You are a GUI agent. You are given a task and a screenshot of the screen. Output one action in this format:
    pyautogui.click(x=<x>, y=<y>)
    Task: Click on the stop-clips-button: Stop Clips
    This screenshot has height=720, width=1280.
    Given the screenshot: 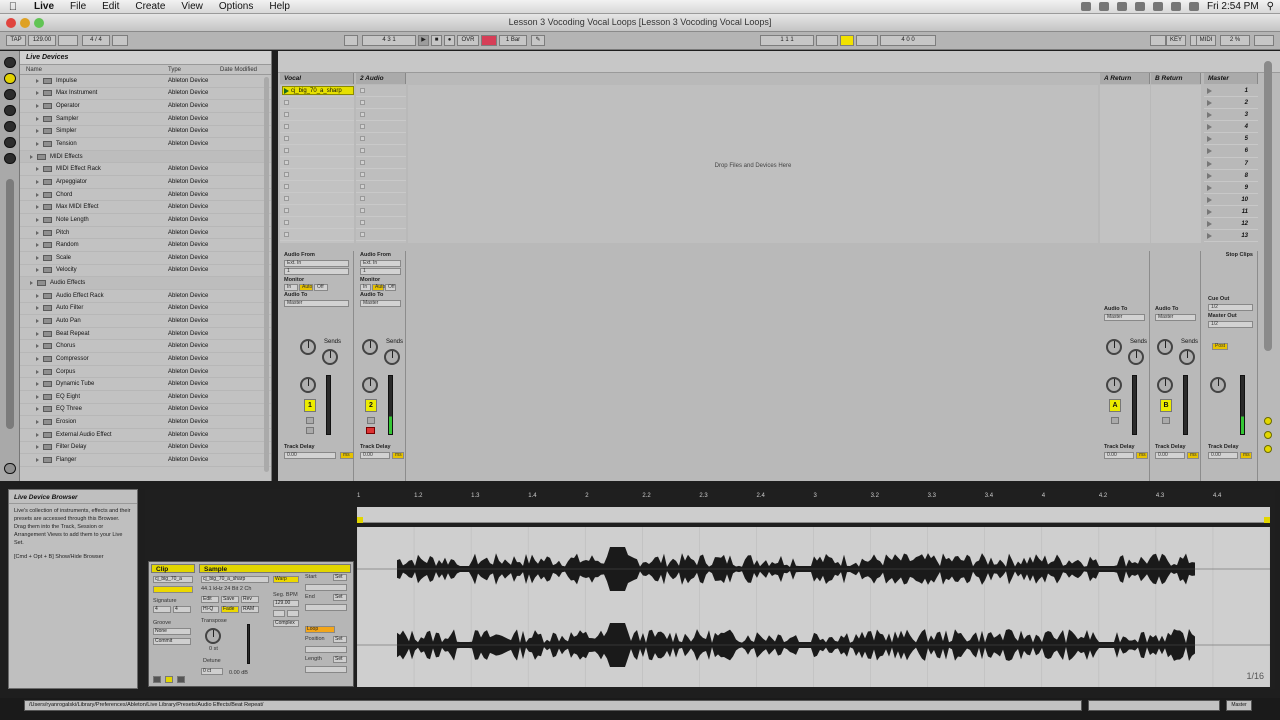 What is the action you would take?
    pyautogui.click(x=1230, y=255)
    